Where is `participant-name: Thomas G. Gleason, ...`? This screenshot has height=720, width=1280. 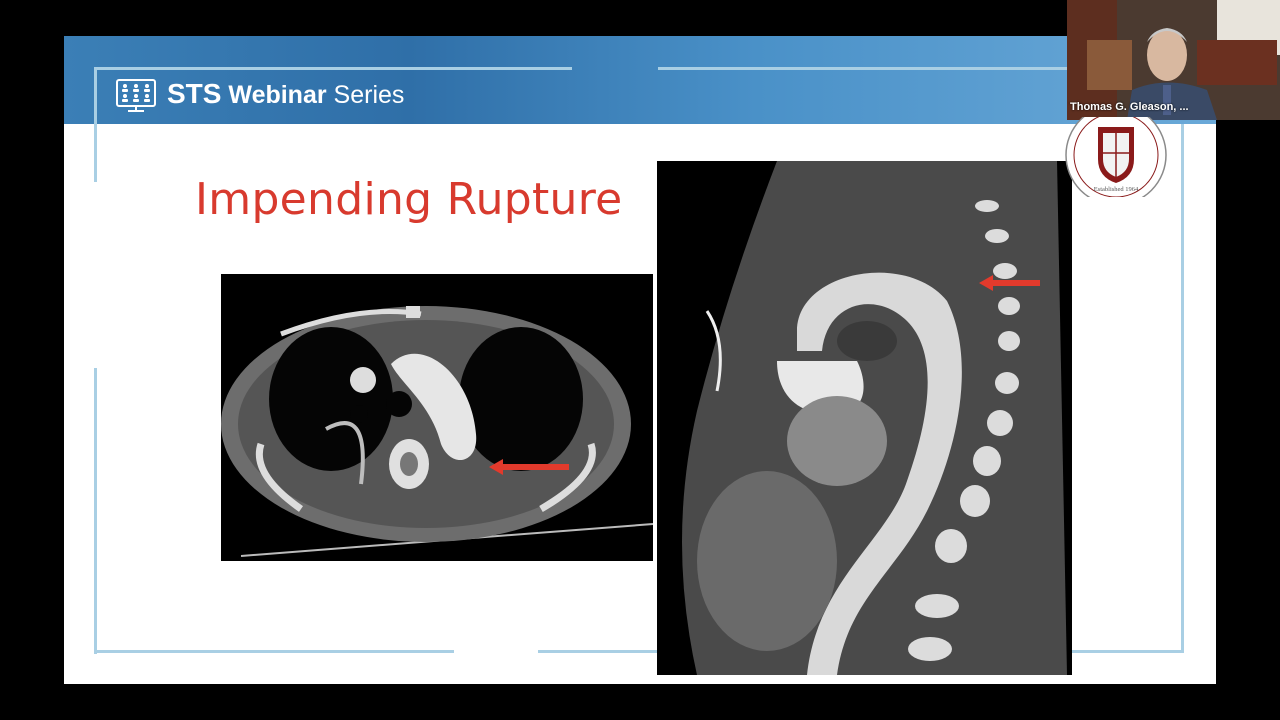 participant-name: Thomas G. Gleason, ... is located at coordinates (1129, 107).